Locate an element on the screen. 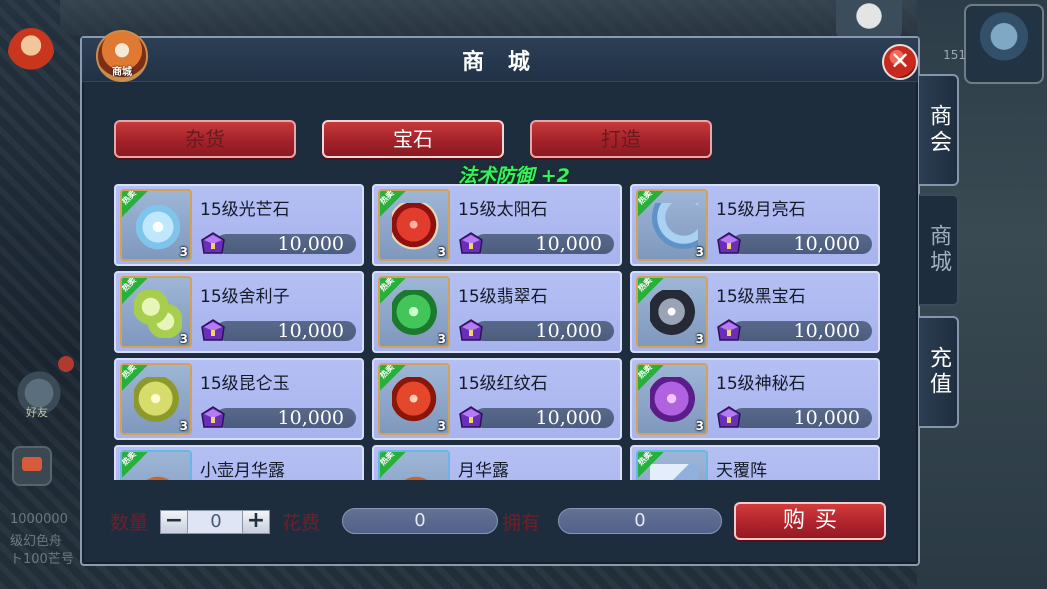 Image resolution: width=1047 pixels, height=589 pixels. item-card: 热卖 3 15级光芒石 10,000 is located at coordinates (239, 225).